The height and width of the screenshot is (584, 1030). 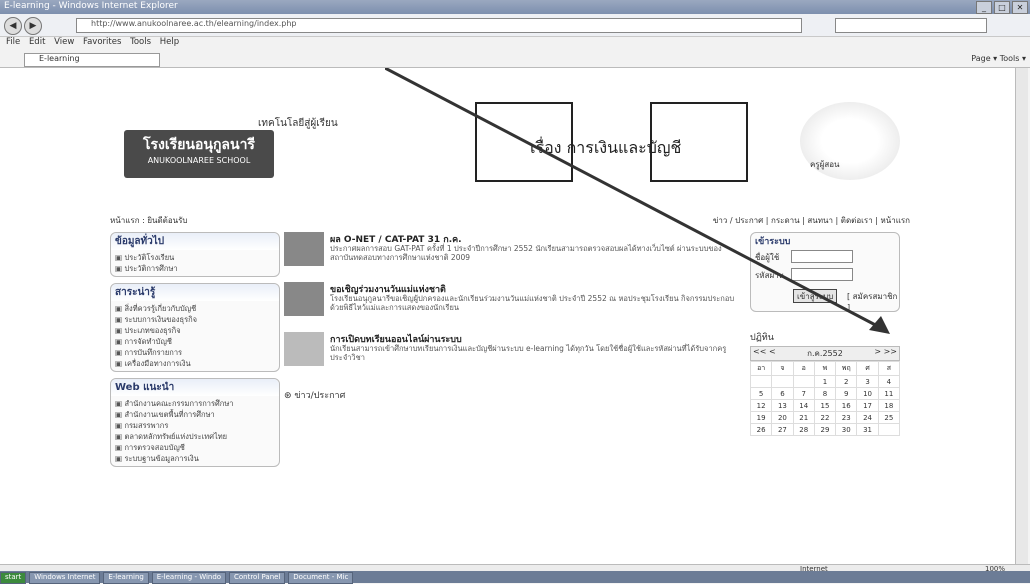 What do you see at coordinates (825, 353) in the screenshot?
I see `calendar-nav: << < ก.ค.2552 > >>` at bounding box center [825, 353].